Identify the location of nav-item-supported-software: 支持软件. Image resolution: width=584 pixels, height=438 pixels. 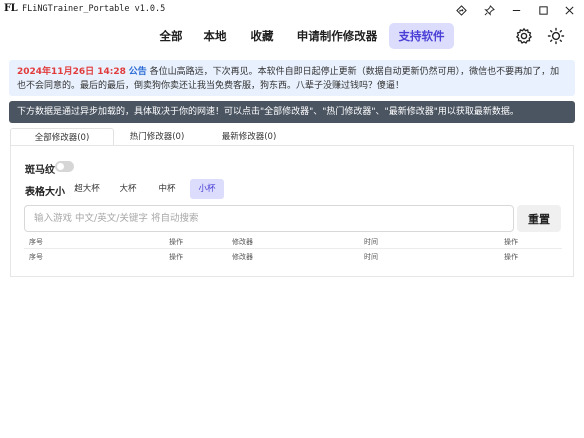
(421, 36).